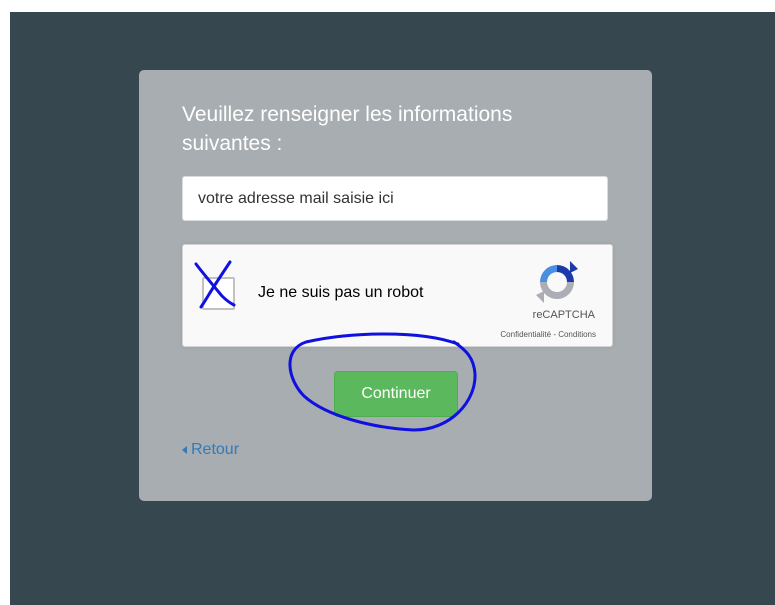 The height and width of the screenshot is (605, 775). What do you see at coordinates (396, 394) in the screenshot?
I see `continue-button: Continuer` at bounding box center [396, 394].